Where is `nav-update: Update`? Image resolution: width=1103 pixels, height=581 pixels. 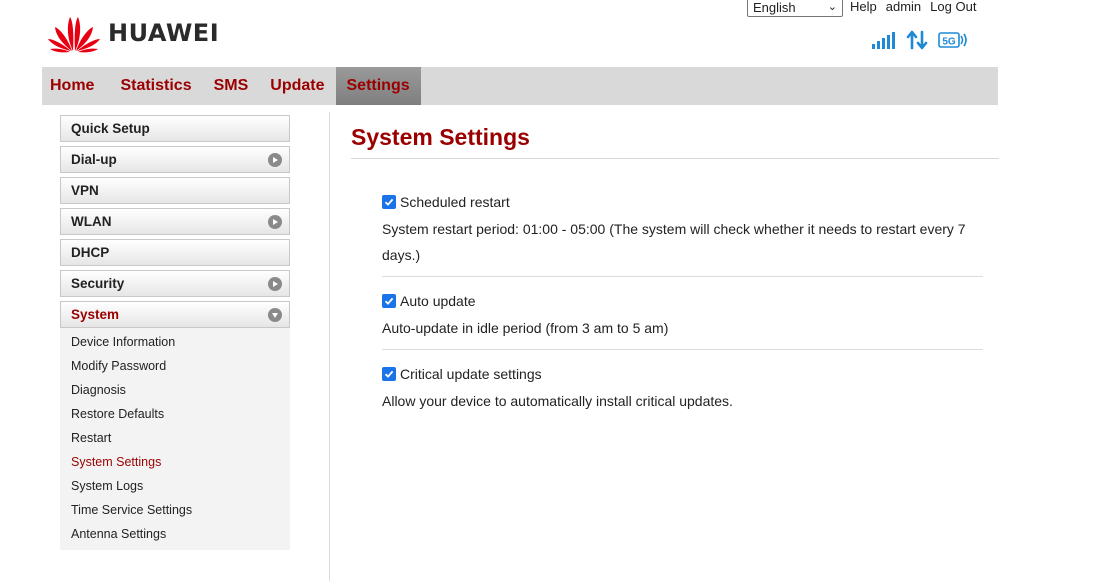
nav-update: Update is located at coordinates (297, 86).